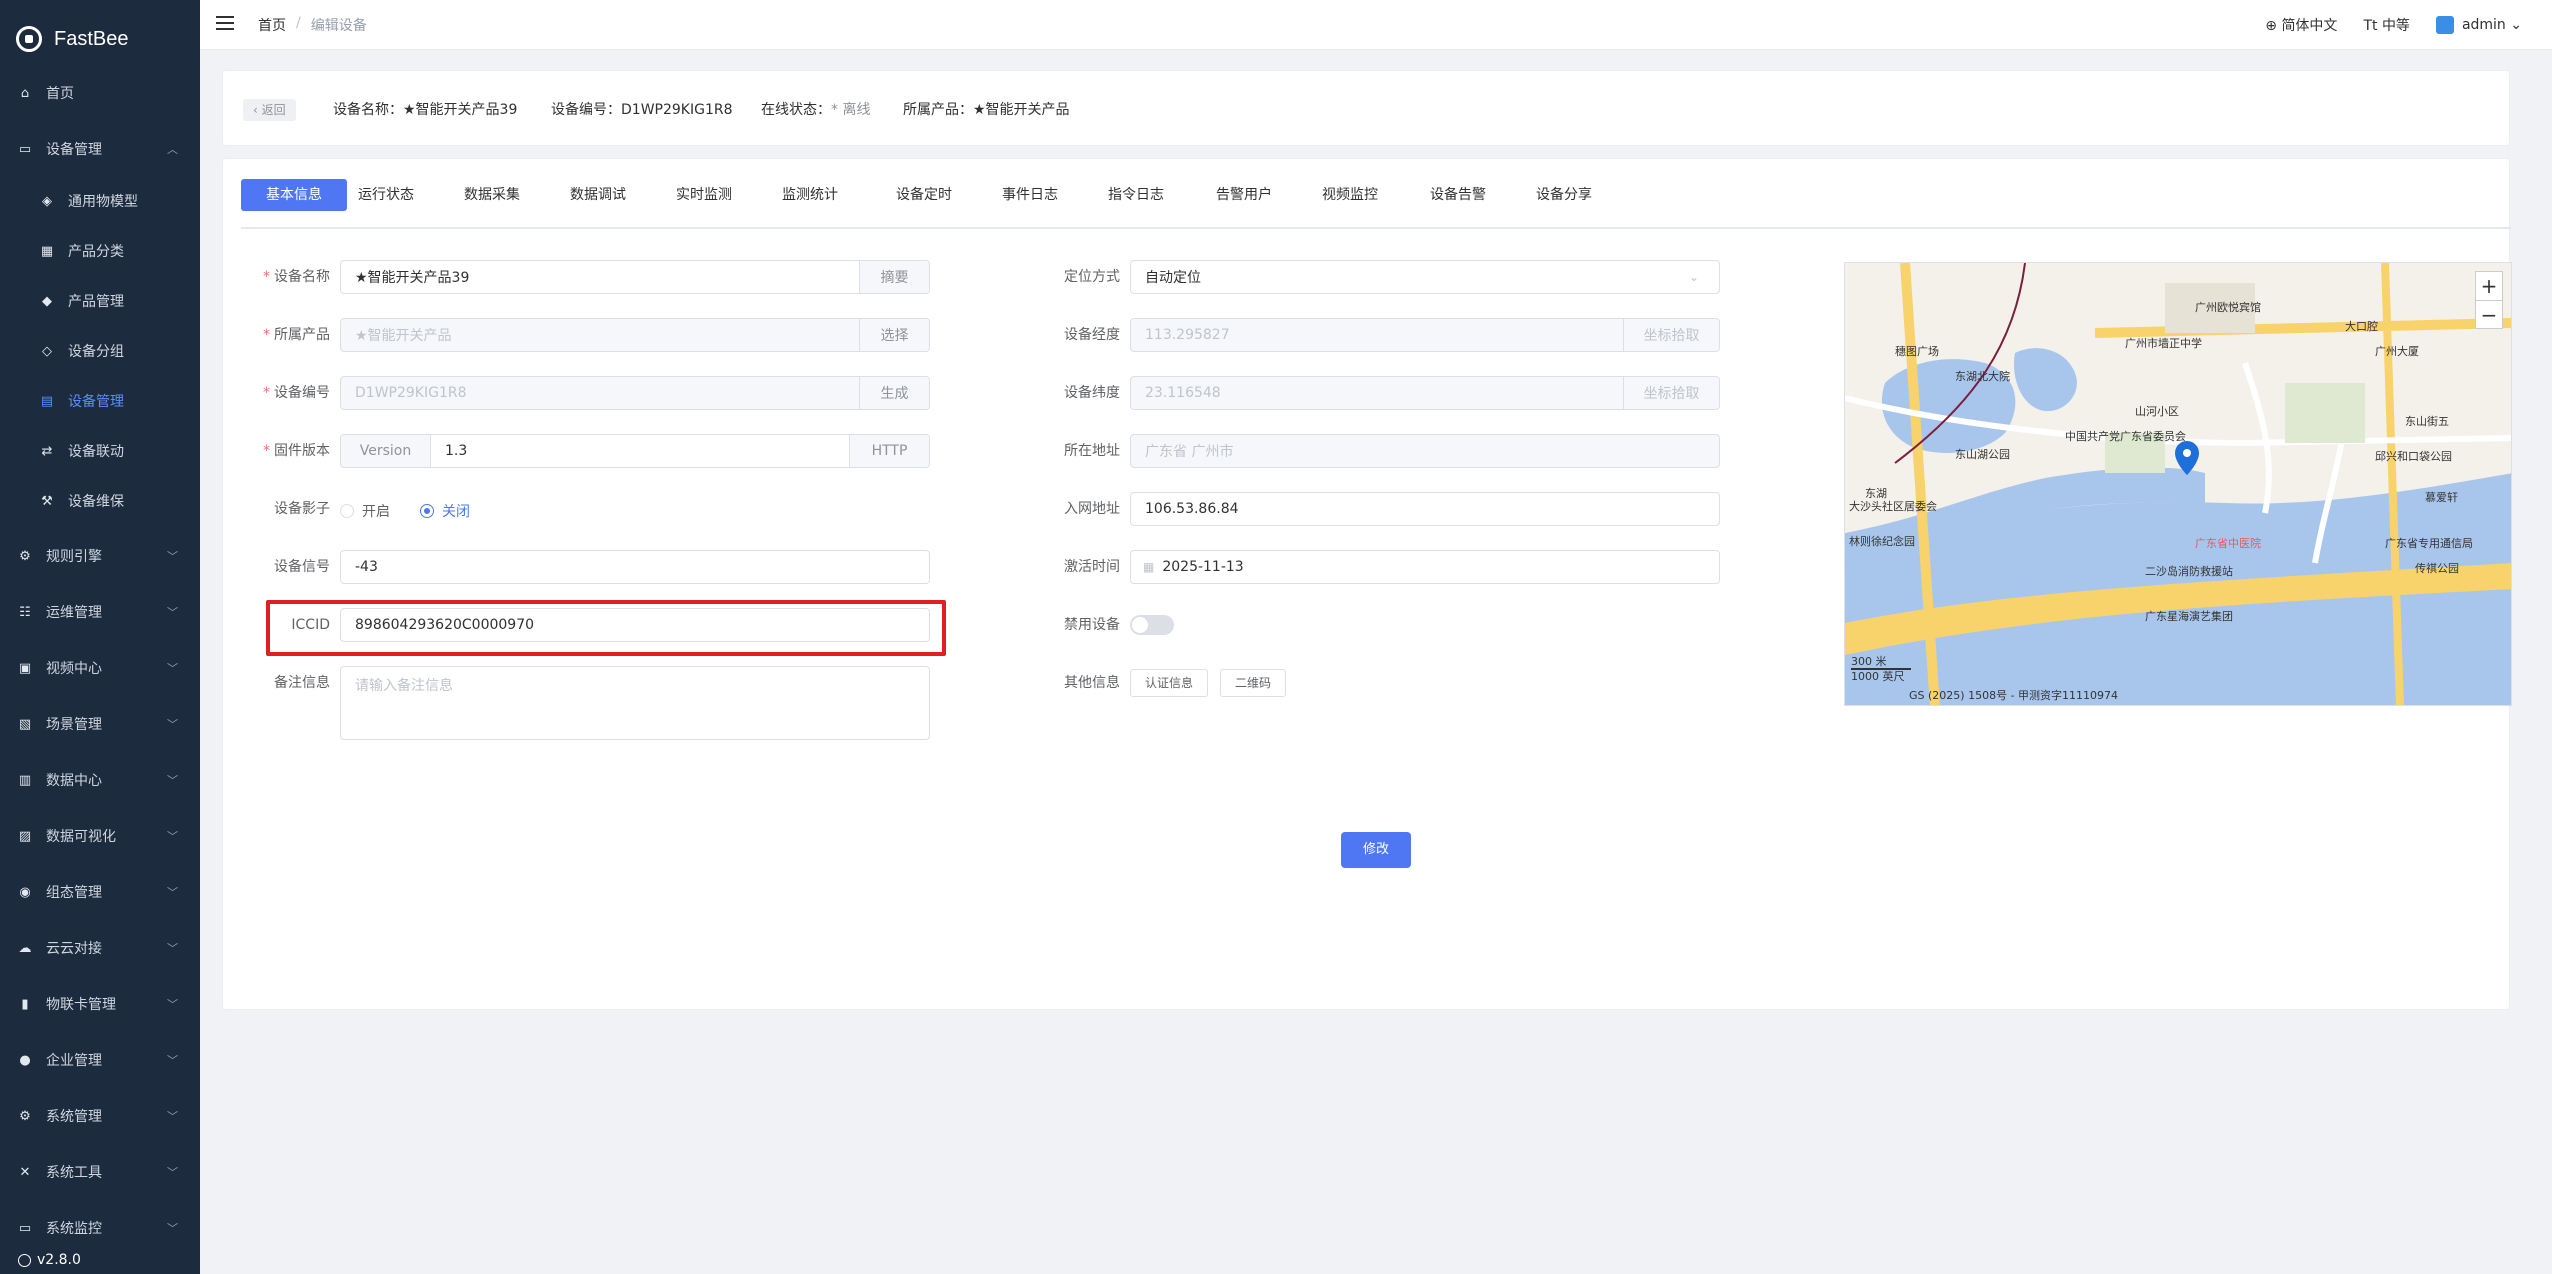  I want to click on sidebar-item-15: ◉ 组态管理 ﹀, so click(100, 892).